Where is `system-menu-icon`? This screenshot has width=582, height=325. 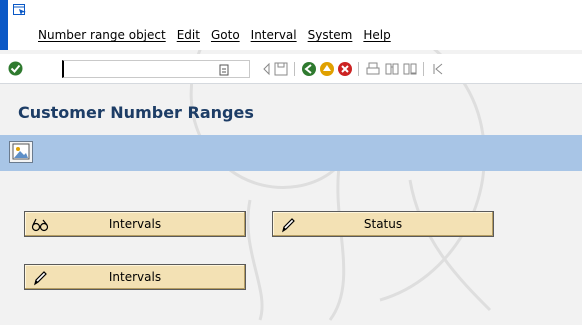
system-menu-icon is located at coordinates (20, 10).